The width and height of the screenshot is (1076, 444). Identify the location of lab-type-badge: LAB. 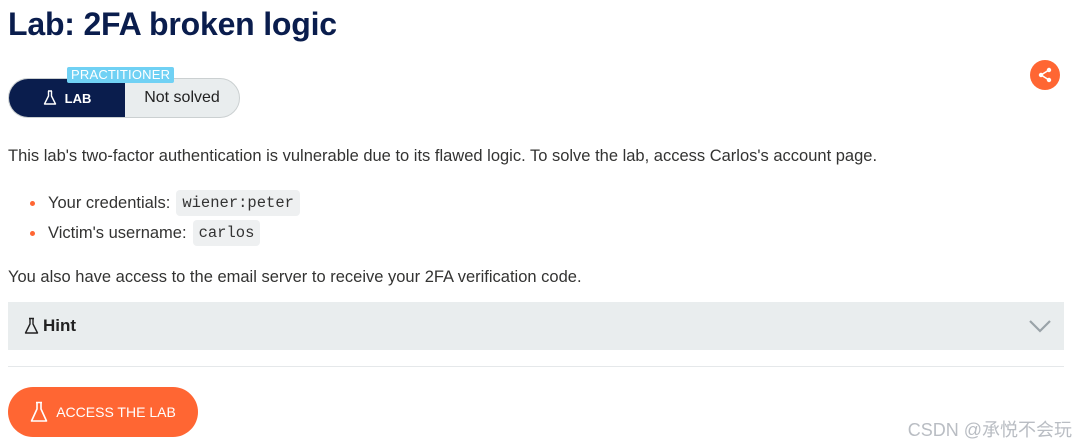
(67, 98).